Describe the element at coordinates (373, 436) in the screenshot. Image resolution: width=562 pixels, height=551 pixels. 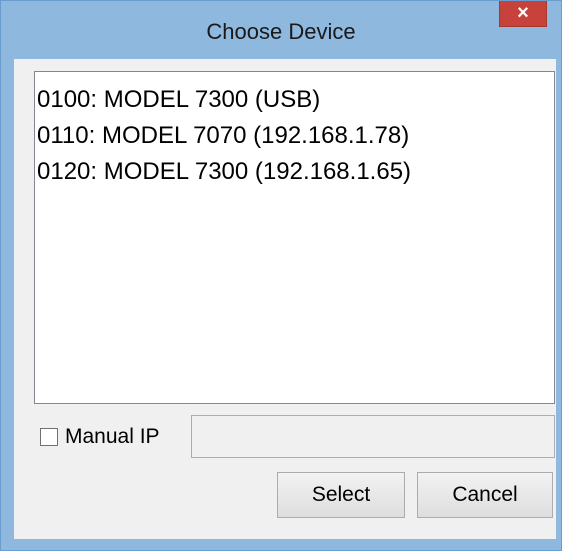
I see `manual-ip-input` at that location.